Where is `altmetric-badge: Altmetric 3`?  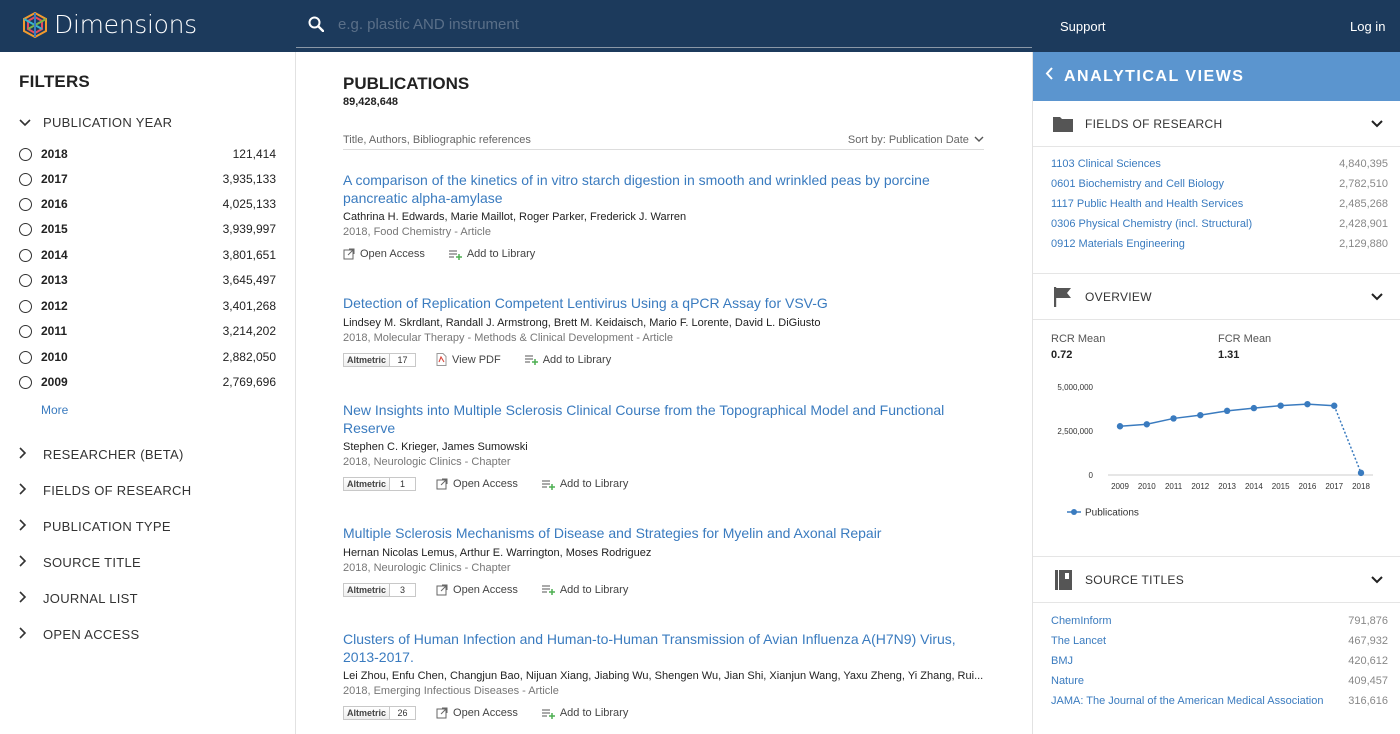 altmetric-badge: Altmetric 3 is located at coordinates (380, 589).